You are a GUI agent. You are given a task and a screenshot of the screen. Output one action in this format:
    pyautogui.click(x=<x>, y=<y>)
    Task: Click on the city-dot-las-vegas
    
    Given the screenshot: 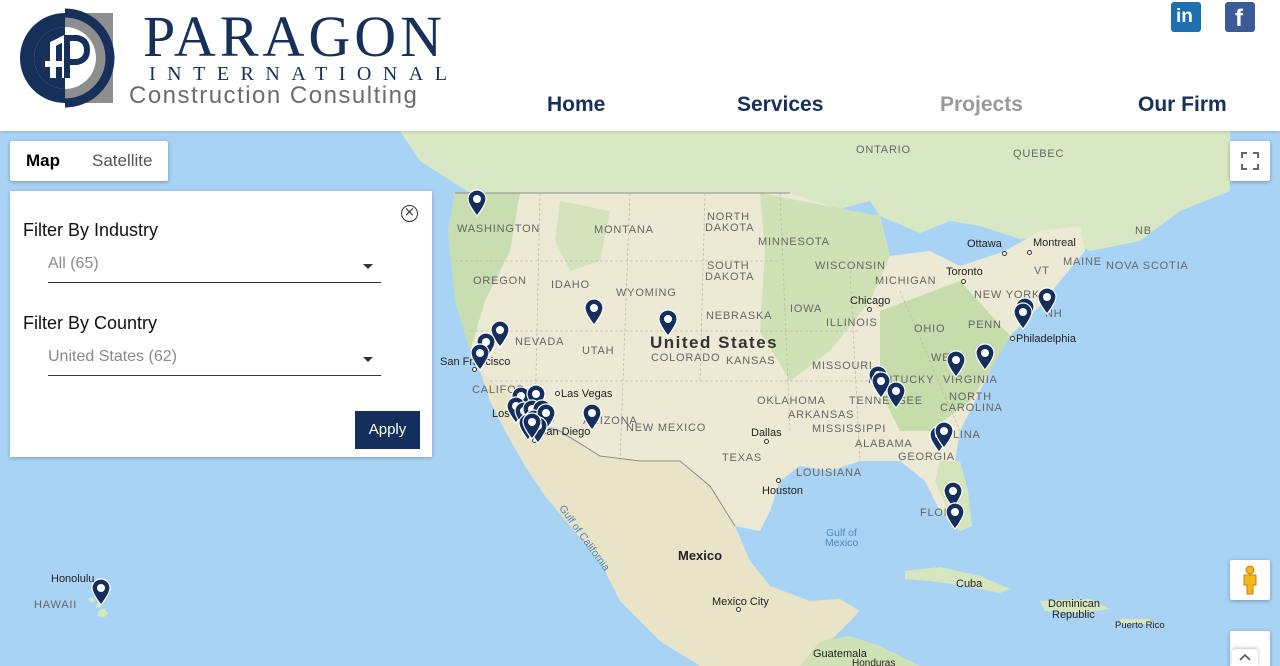 What is the action you would take?
    pyautogui.click(x=557, y=393)
    